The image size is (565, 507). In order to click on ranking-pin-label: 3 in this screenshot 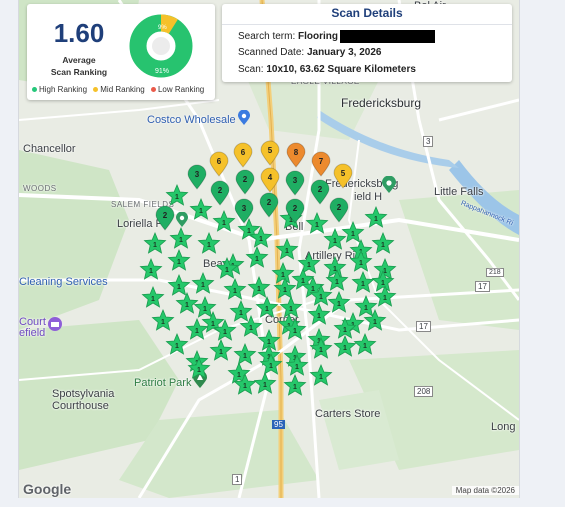, I will do `click(244, 208)`.